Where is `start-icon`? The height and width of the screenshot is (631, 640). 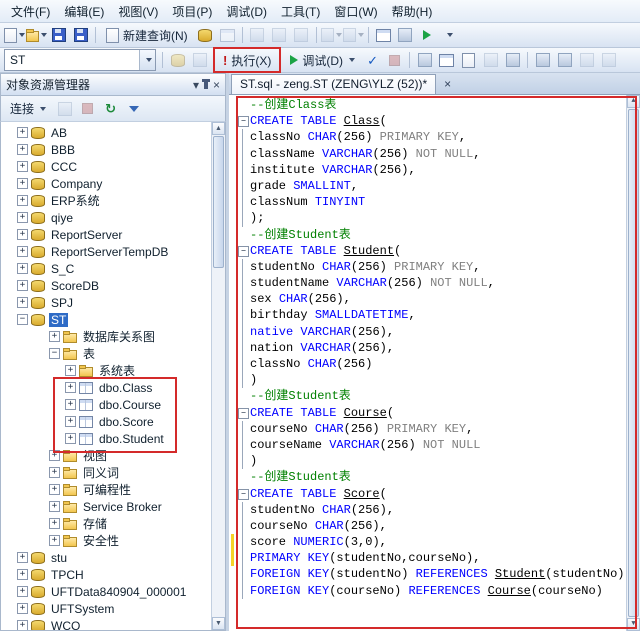
start-icon is located at coordinates (427, 35).